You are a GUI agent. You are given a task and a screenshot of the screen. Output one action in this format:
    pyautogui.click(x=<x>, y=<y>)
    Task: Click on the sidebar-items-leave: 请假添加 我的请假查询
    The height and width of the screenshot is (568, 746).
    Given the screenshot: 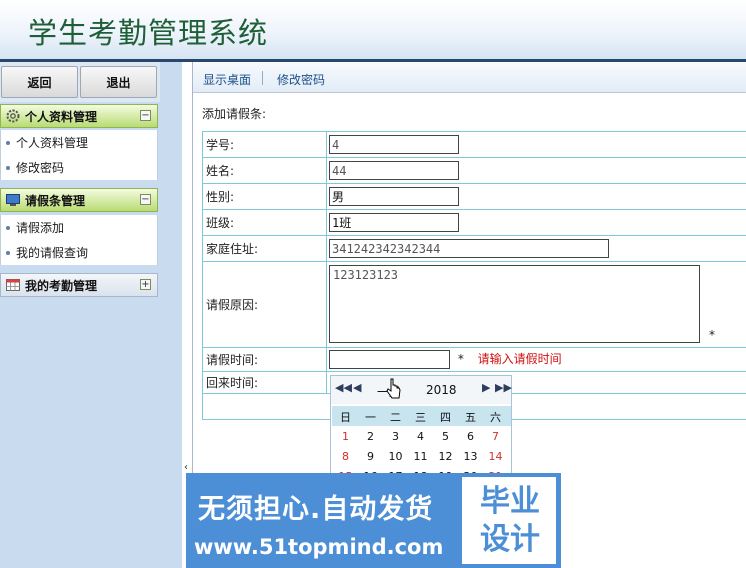 What is the action you would take?
    pyautogui.click(x=79, y=240)
    